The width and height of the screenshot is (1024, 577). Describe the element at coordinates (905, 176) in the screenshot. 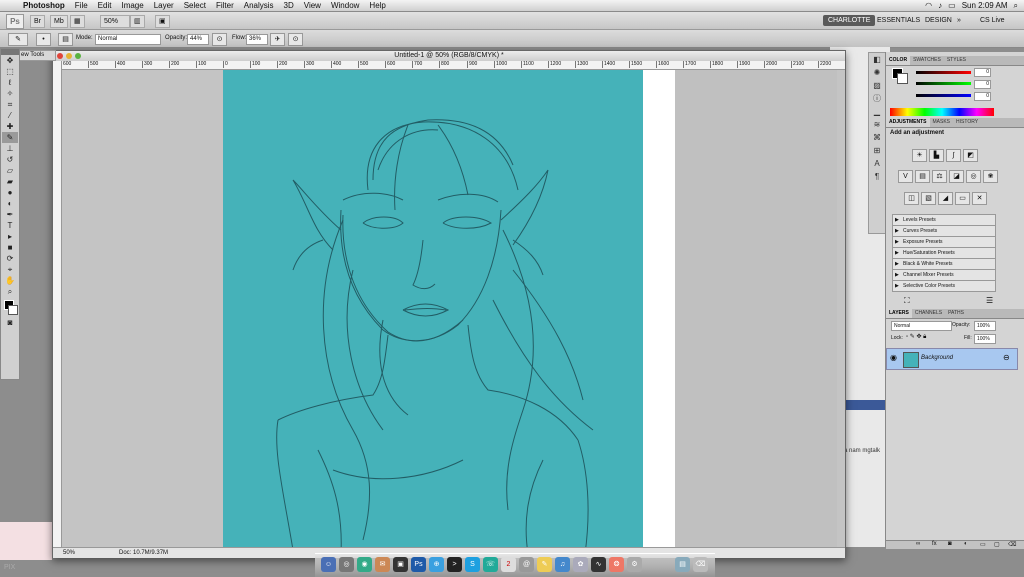

I see `vibrance-icon: V` at that location.